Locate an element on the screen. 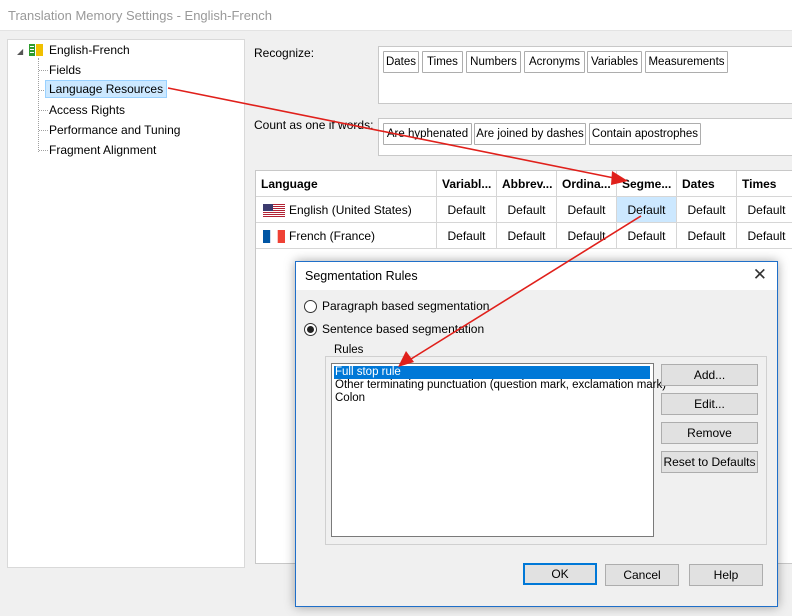  token-contain-apostrophes: Contain apostrophes is located at coordinates (645, 134).